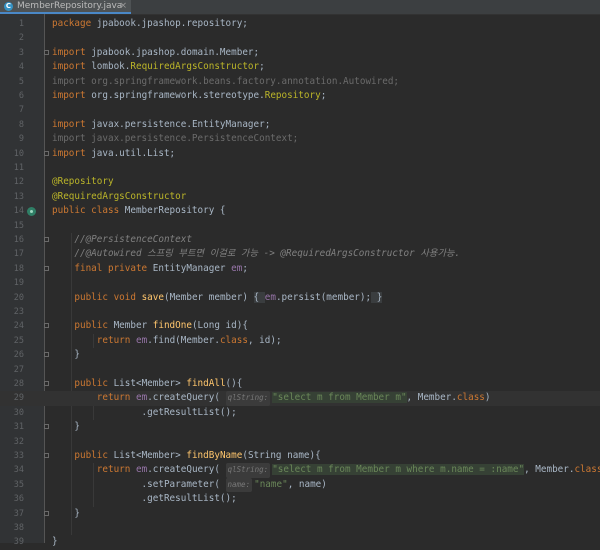 Image resolution: width=600 pixels, height=550 pixels. What do you see at coordinates (189, 485) in the screenshot?
I see `code-text: .setParameter( name: "name", name)` at bounding box center [189, 485].